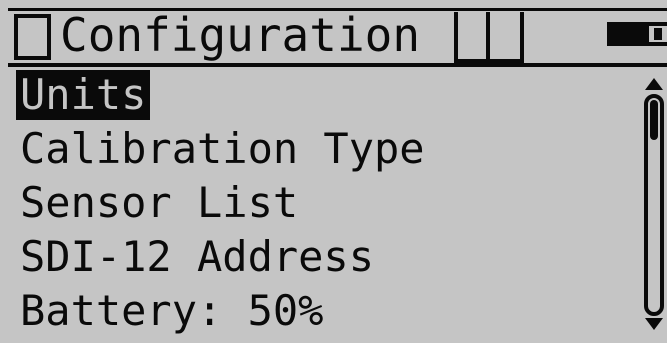  What do you see at coordinates (32, 37) in the screenshot?
I see `menu-box-icon` at bounding box center [32, 37].